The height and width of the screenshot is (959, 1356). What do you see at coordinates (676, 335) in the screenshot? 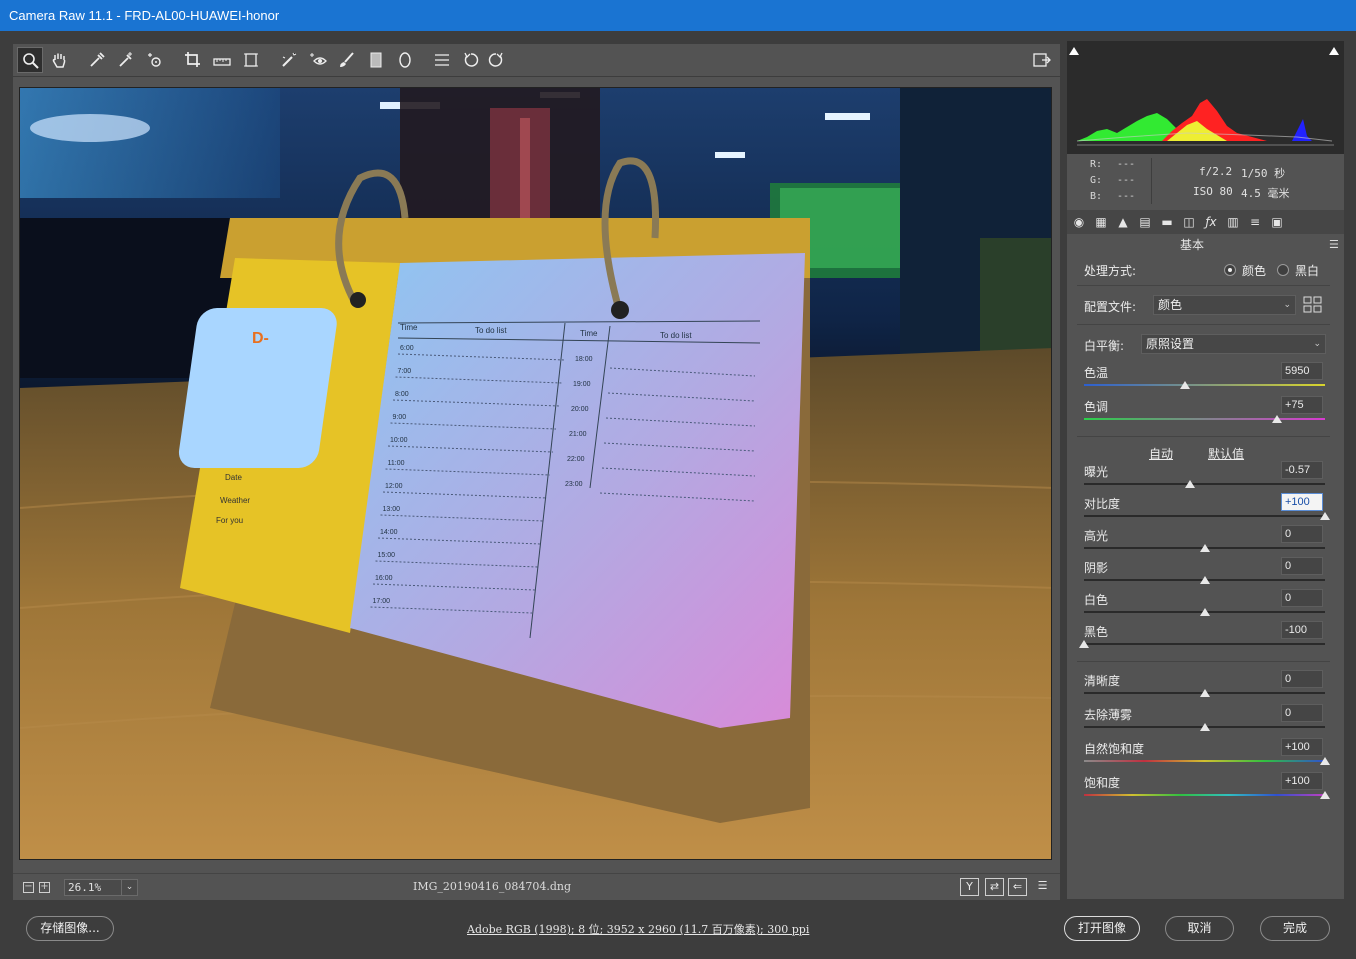
I see `right-todo-header: To do list` at bounding box center [676, 335].